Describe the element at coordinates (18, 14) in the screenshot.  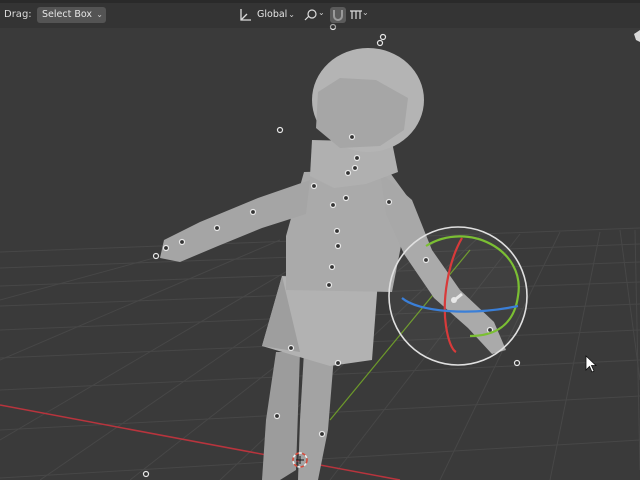
I see `drag-label: Drag:` at that location.